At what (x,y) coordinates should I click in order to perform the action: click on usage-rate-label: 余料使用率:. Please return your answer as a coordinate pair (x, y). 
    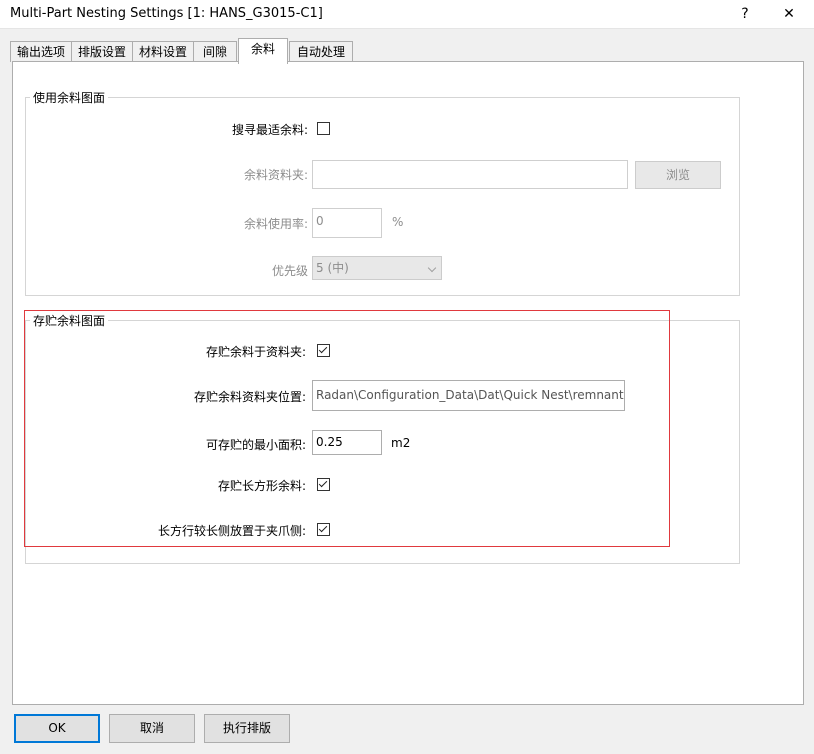
    Looking at the image, I should click on (275, 224).